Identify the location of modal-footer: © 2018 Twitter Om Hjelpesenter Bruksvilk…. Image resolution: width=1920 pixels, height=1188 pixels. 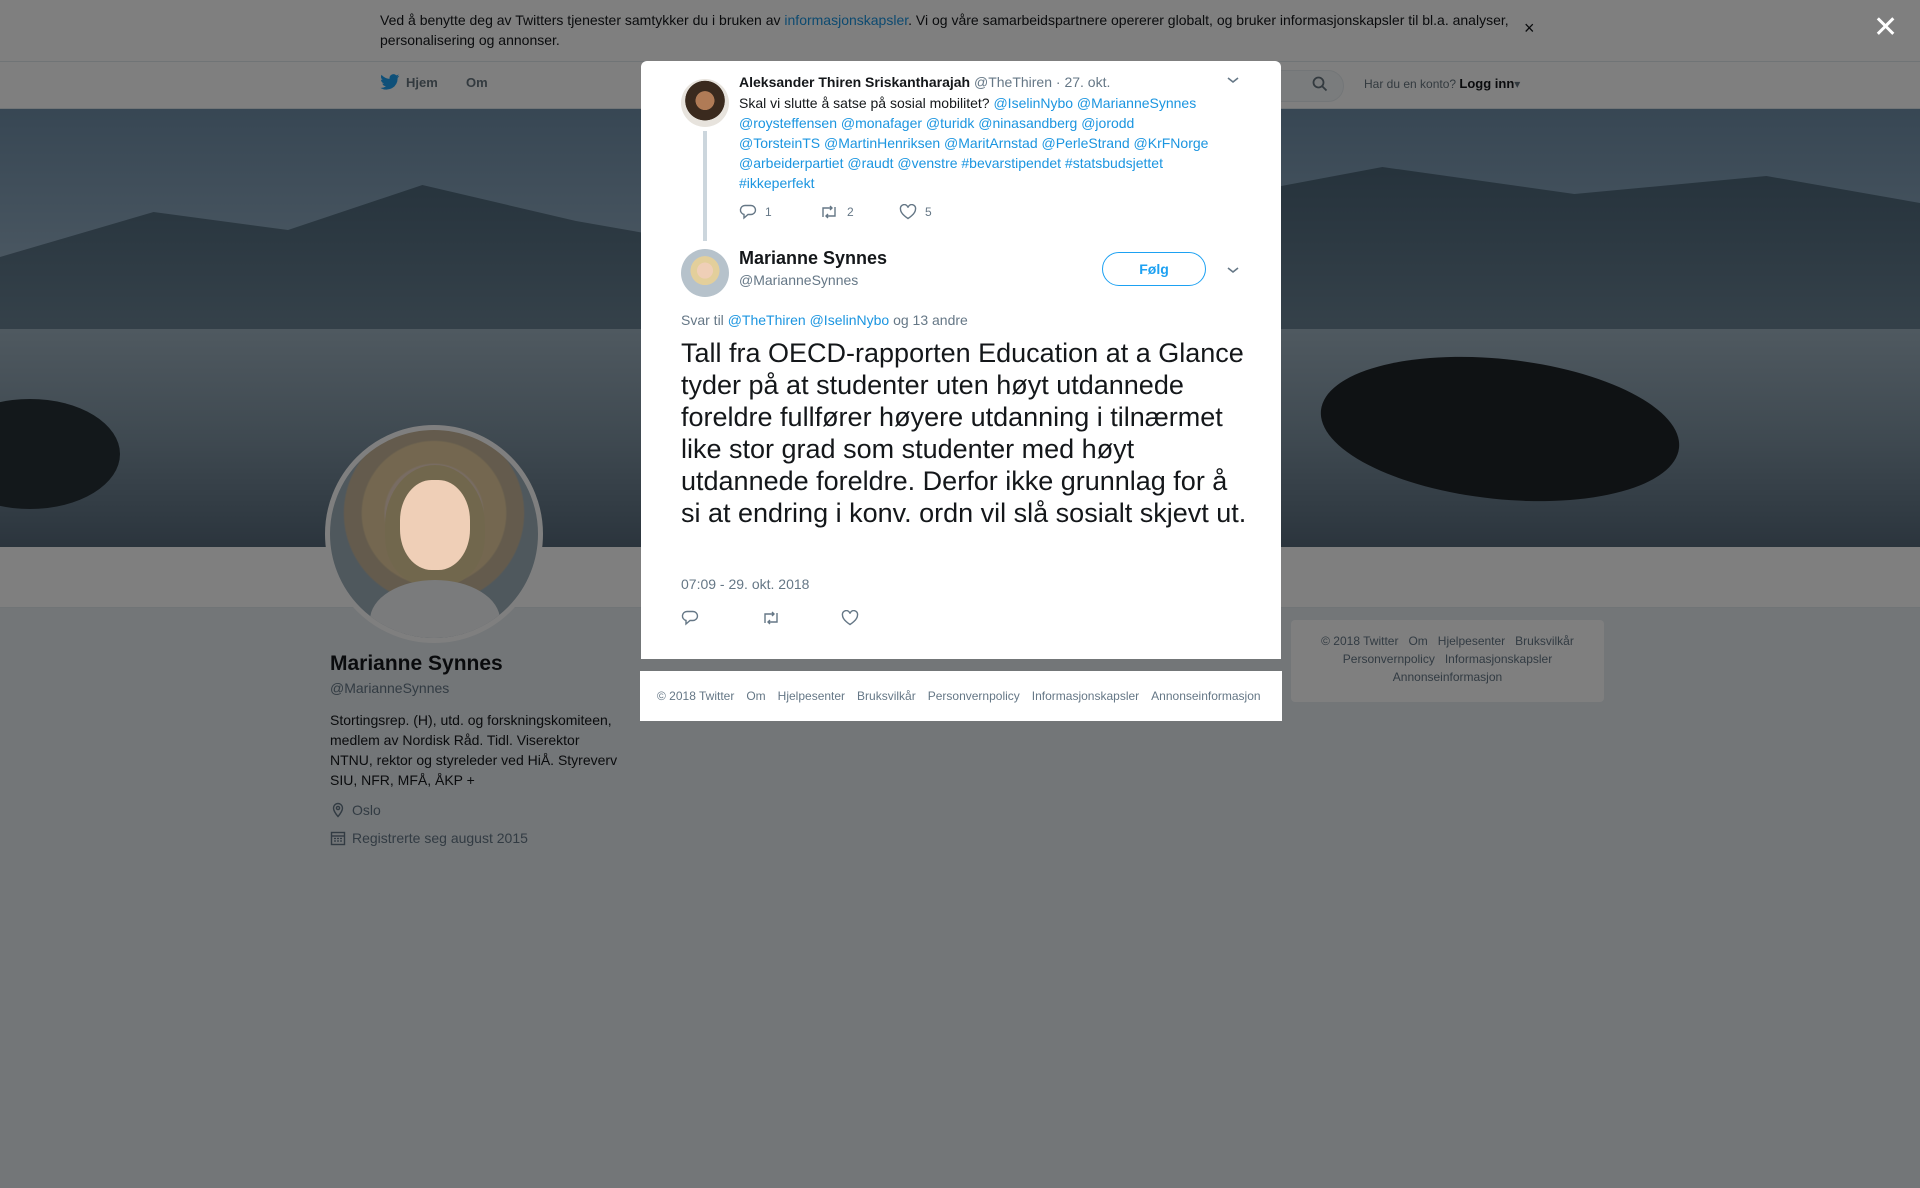
(961, 696).